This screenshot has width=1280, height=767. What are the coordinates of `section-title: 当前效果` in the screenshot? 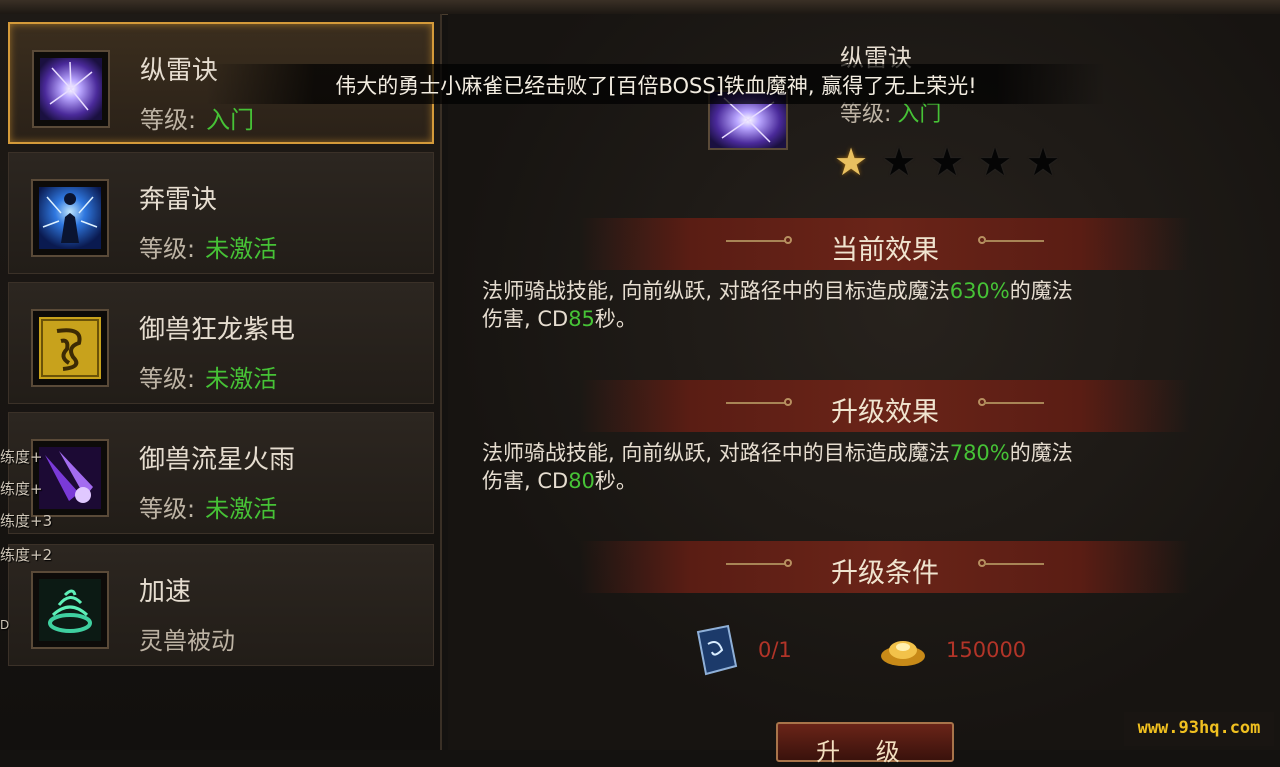 It's located at (885, 250).